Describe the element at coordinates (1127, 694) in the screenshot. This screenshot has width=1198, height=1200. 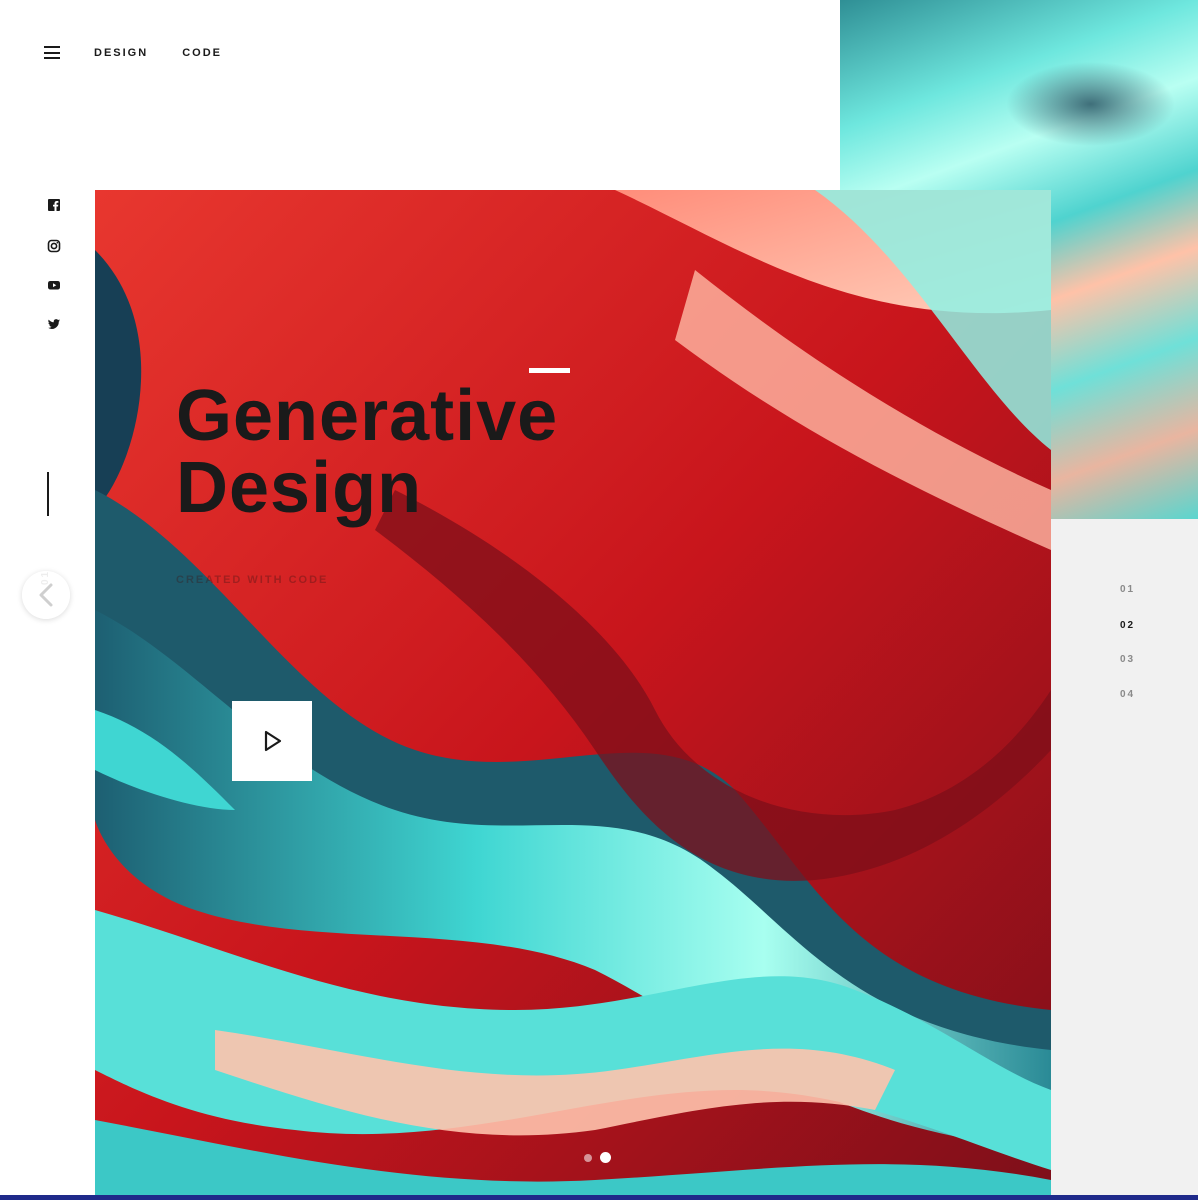
I see `pager-item-04: 04` at that location.